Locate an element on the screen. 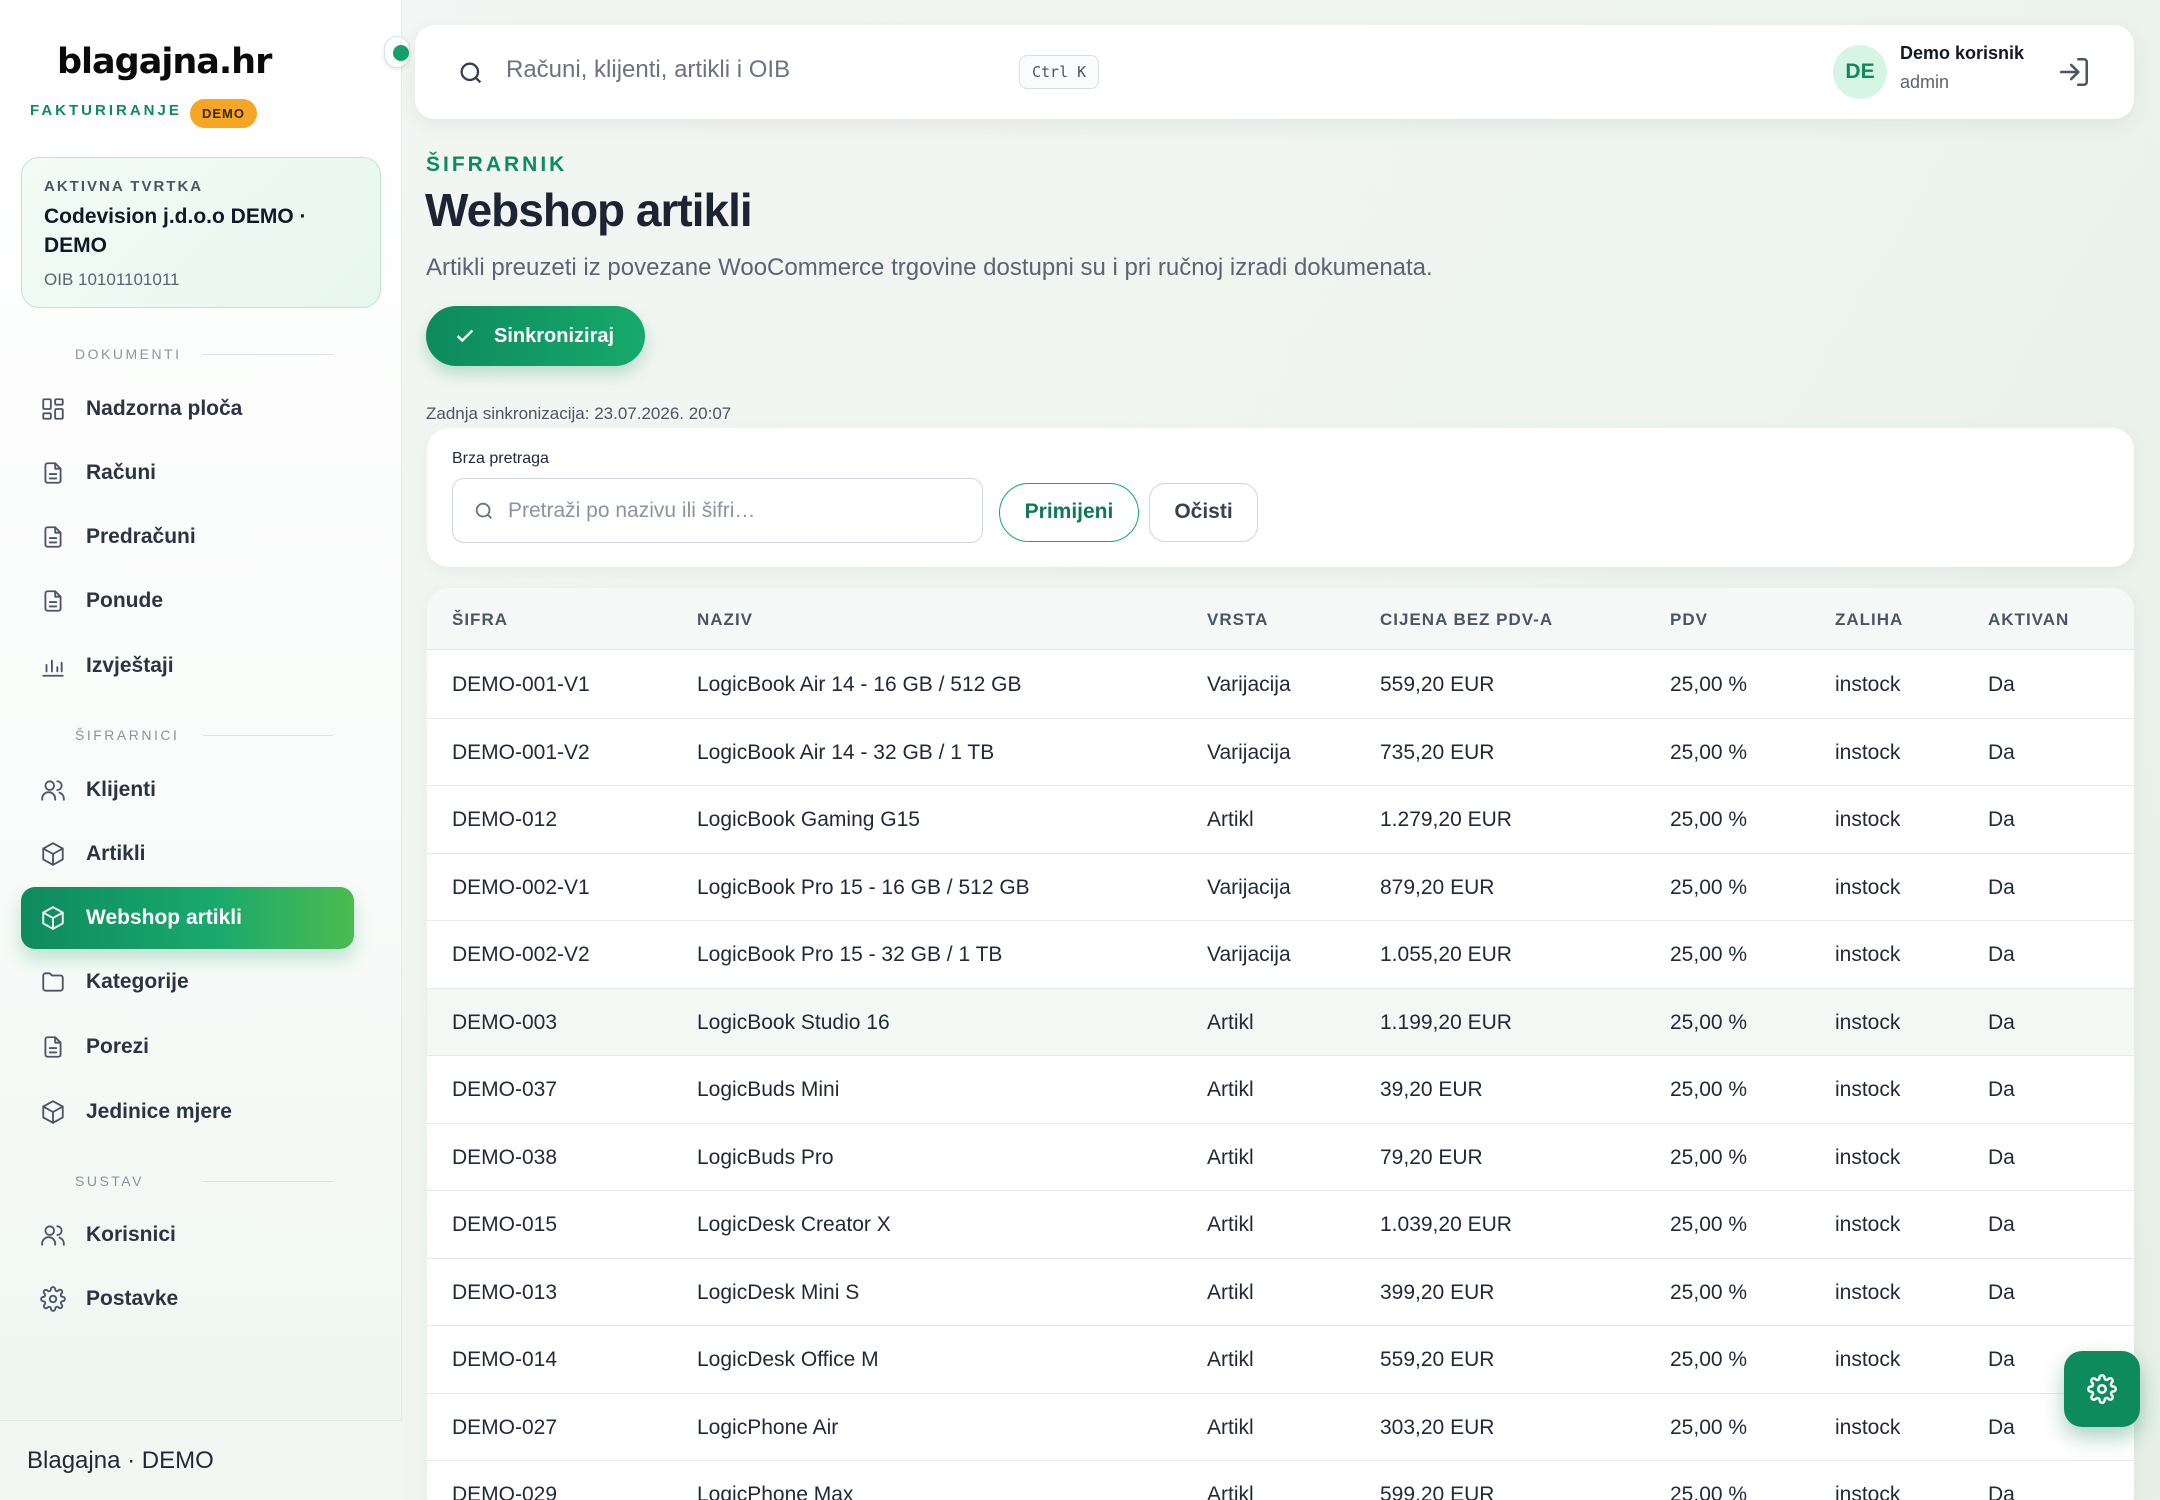 Image resolution: width=2160 pixels, height=1500 pixels. cell-naziv: LogicPhone Air is located at coordinates (768, 1427).